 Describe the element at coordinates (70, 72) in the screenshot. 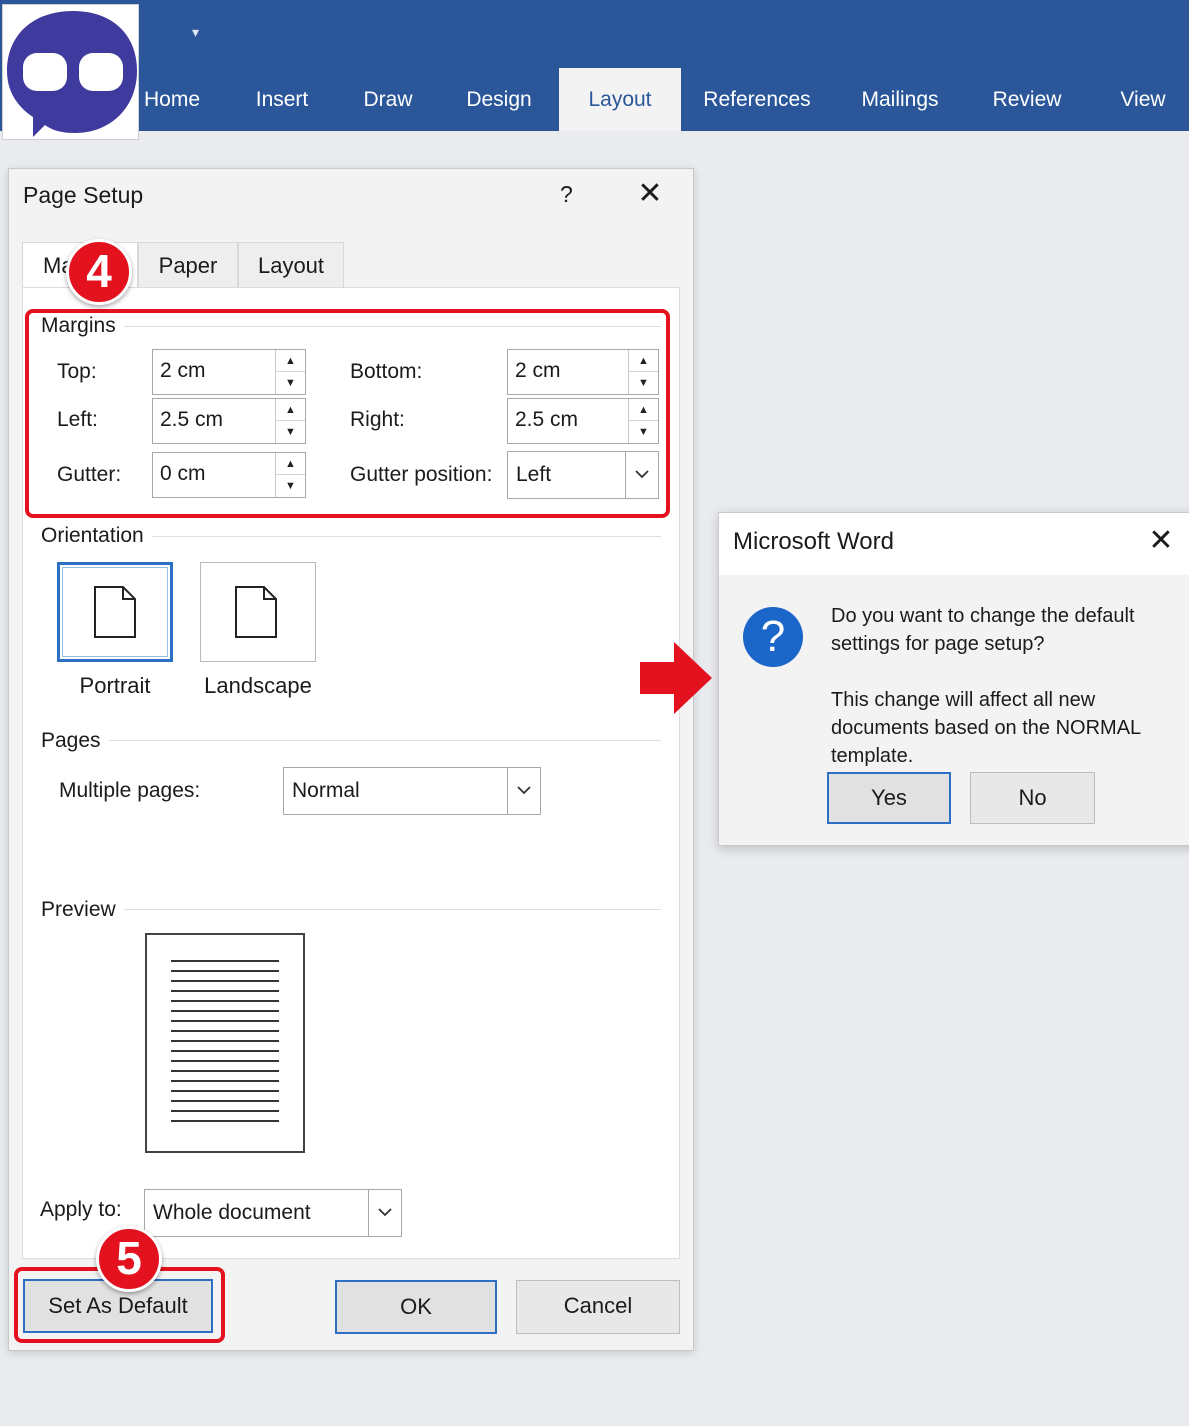

I see `app-logo-icon` at that location.